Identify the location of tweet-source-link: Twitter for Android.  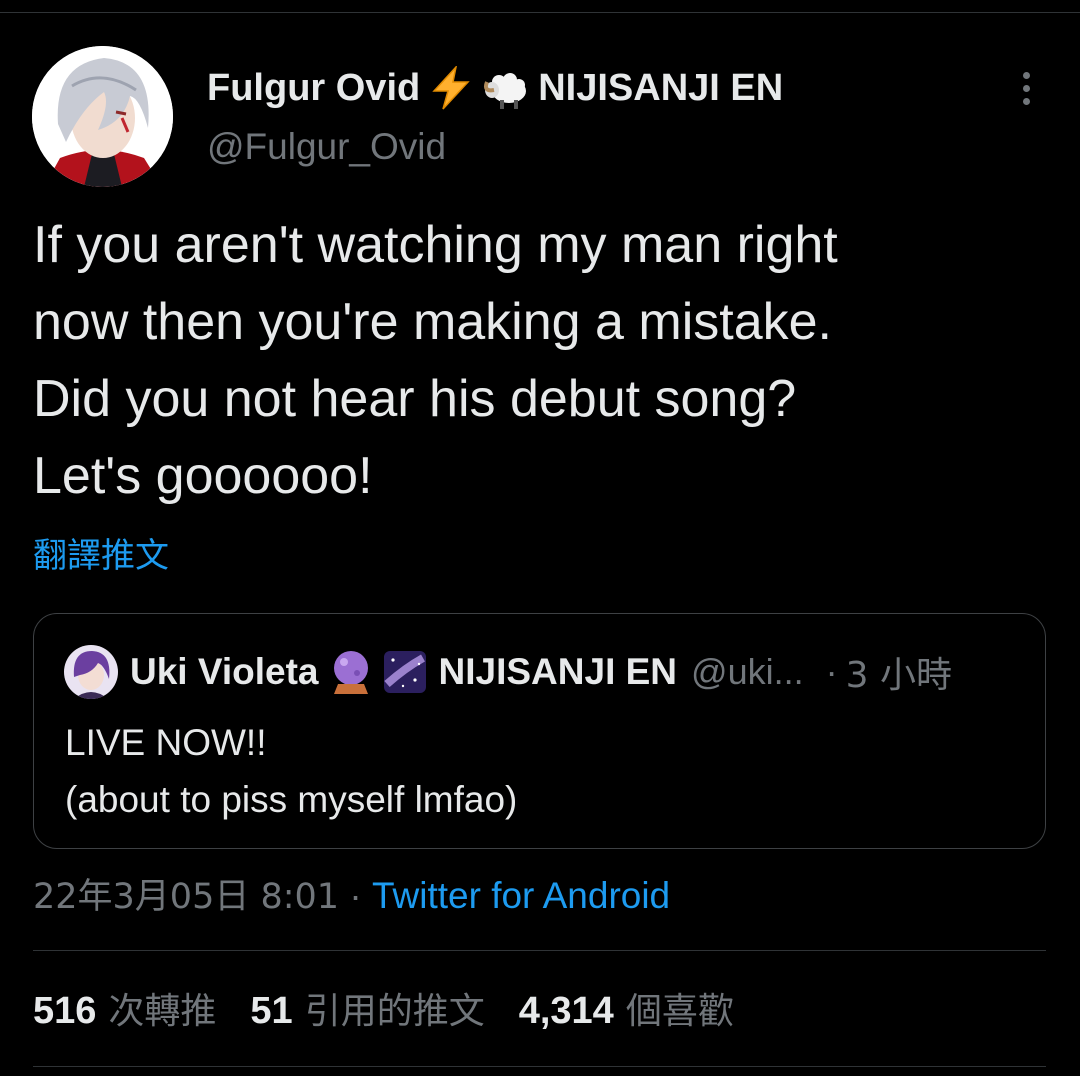
(521, 895).